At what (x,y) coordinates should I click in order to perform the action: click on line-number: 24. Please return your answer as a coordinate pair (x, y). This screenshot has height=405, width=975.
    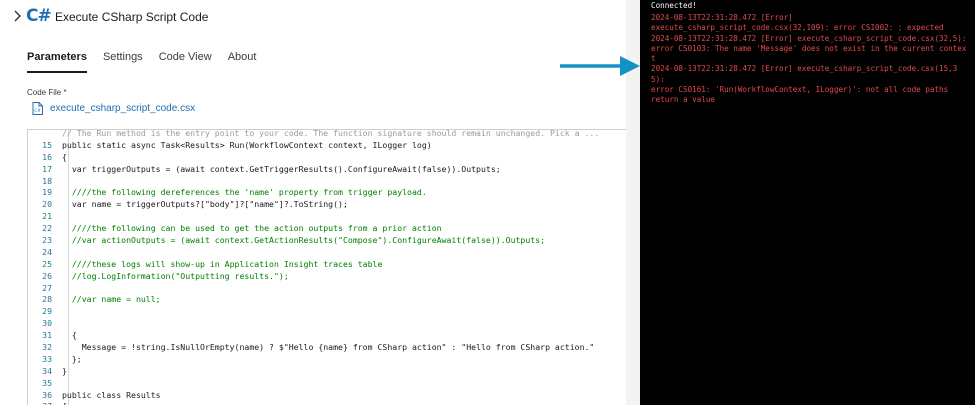
    Looking at the image, I should click on (47, 251).